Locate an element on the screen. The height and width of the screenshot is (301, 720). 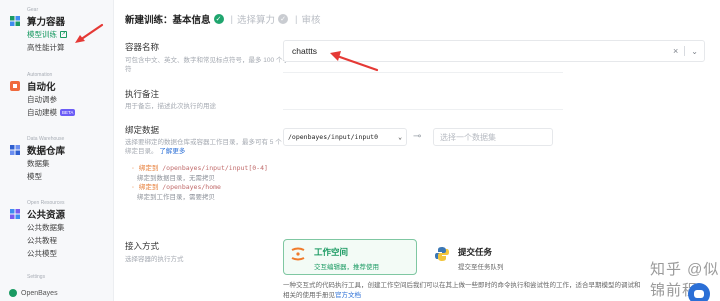
sidebar-item-label: 自动建模 is located at coordinates (42, 112).